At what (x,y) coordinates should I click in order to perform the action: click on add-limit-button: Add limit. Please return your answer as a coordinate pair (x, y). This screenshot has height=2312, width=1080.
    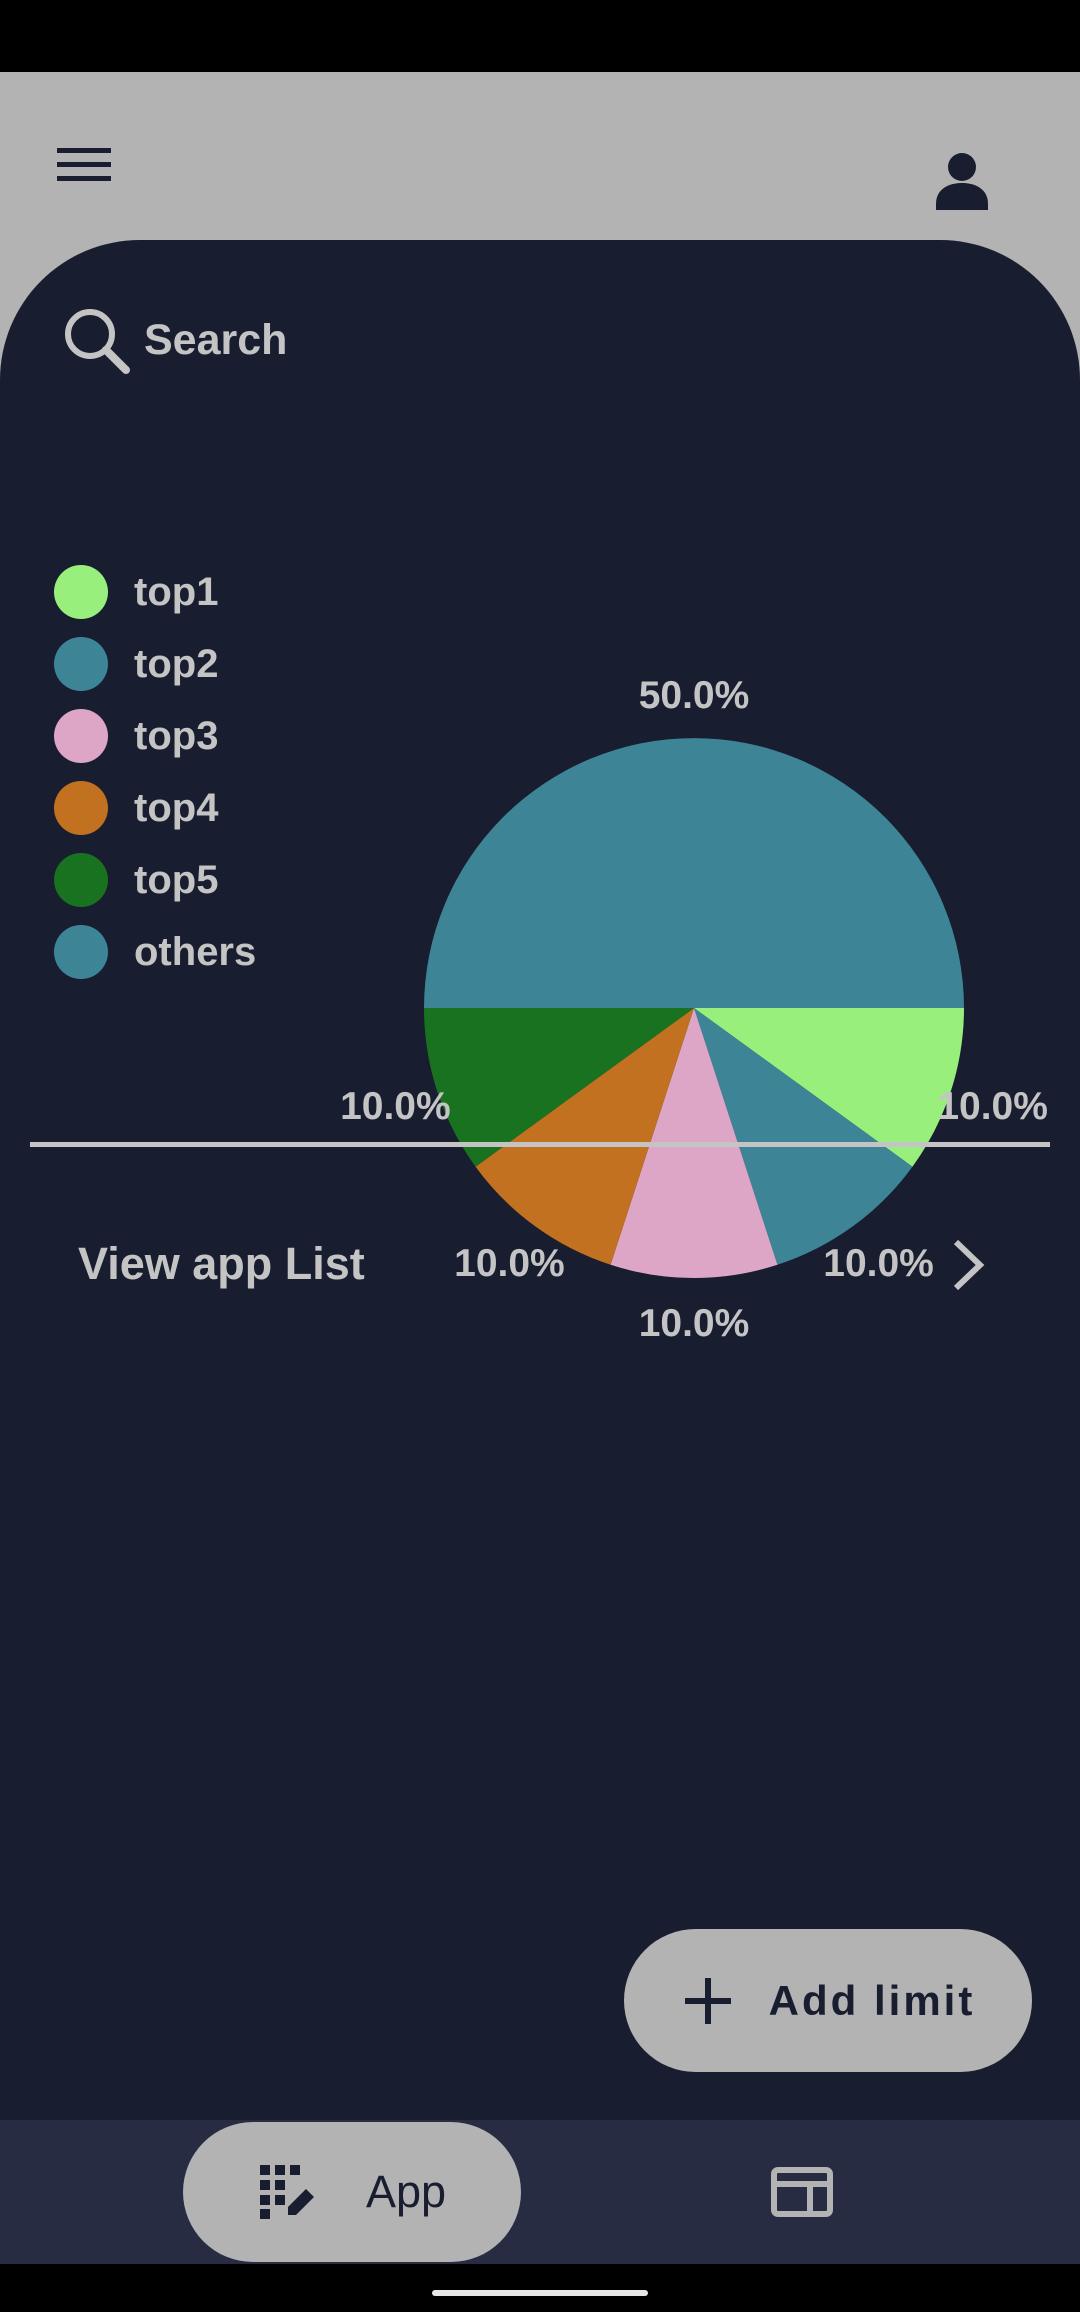
    Looking at the image, I should click on (828, 2000).